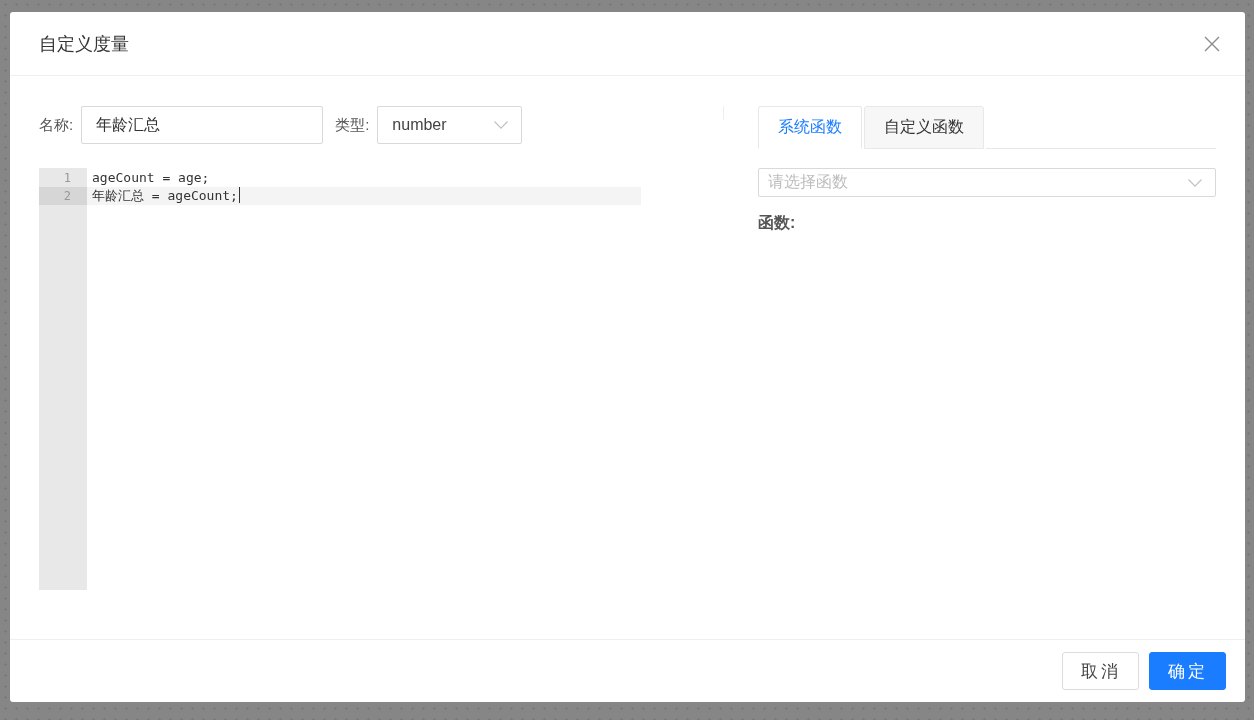  I want to click on type-select: number, so click(450, 125).